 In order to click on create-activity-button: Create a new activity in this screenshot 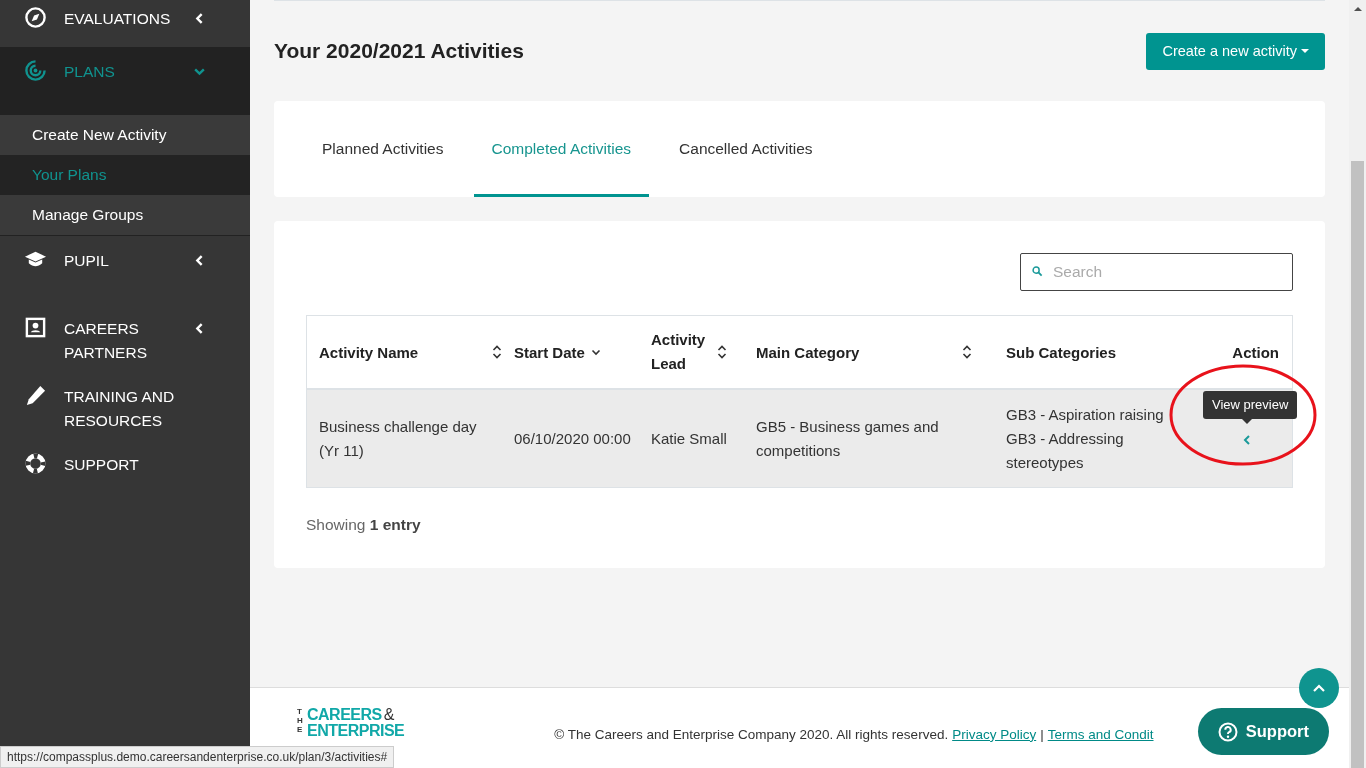, I will do `click(1235, 51)`.